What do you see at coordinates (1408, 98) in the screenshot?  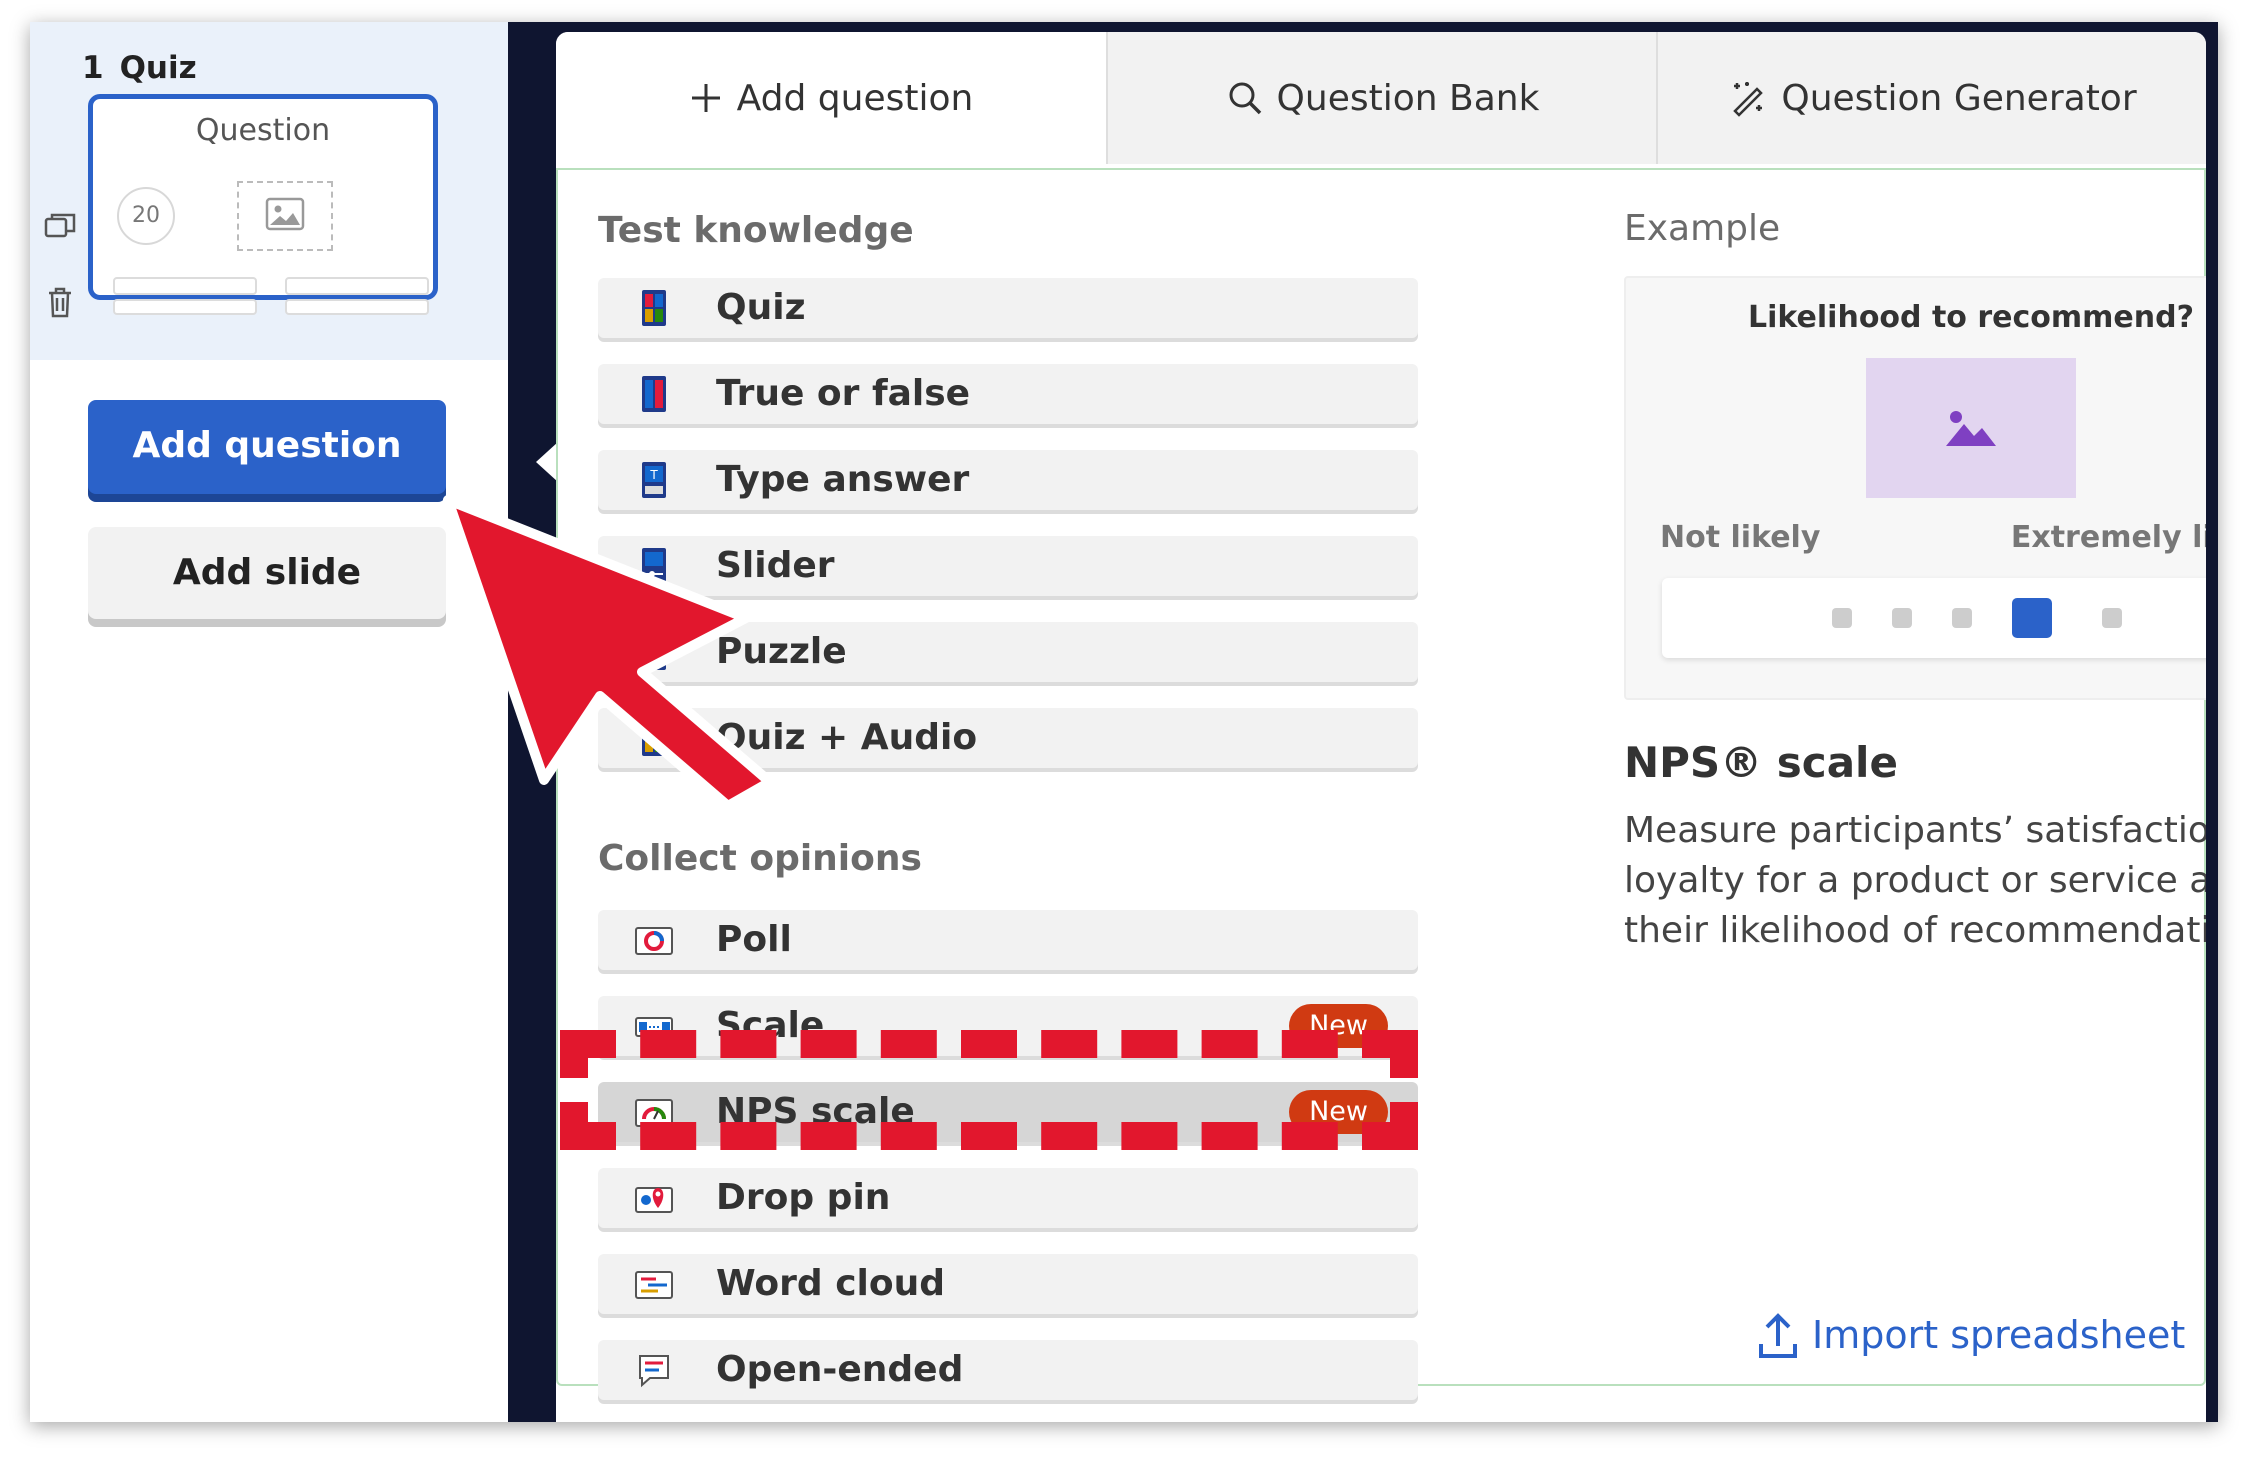 I see `tab-label: Question Bank` at bounding box center [1408, 98].